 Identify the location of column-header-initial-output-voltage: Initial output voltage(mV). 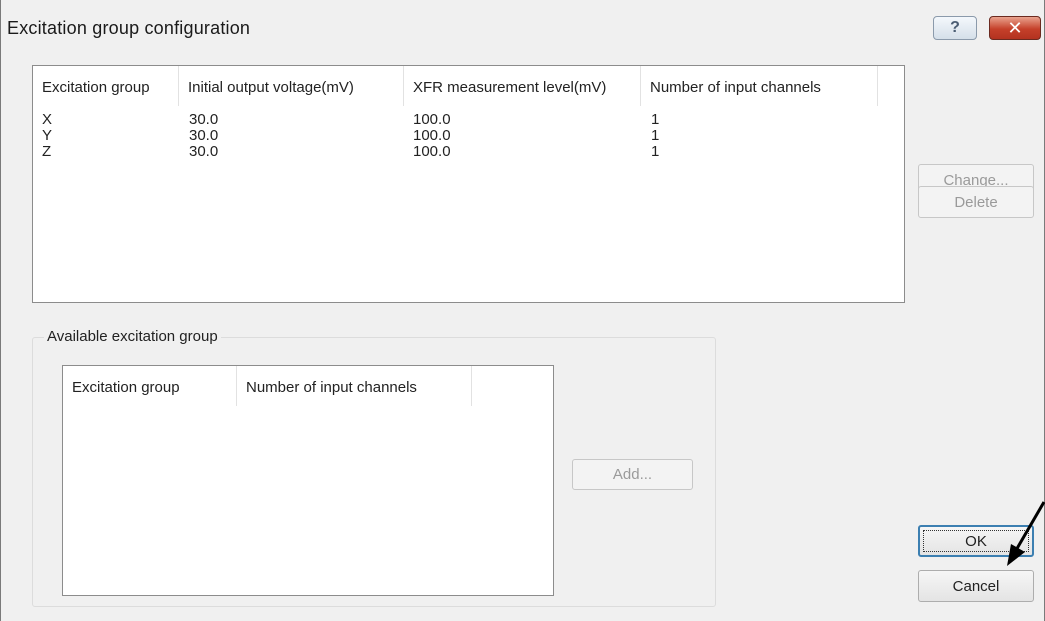
(291, 86).